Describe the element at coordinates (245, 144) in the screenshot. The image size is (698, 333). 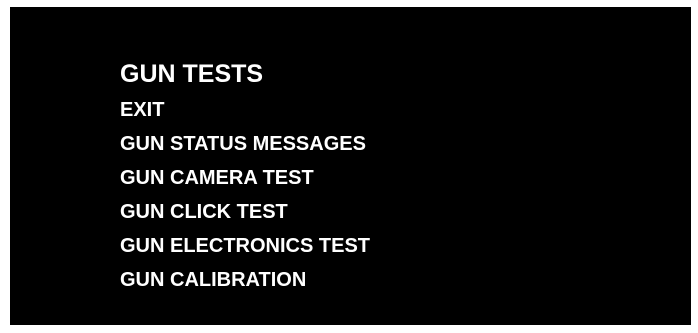
I see `menu-item-gun-status-messages: GUN STATUS MESSAGES` at that location.